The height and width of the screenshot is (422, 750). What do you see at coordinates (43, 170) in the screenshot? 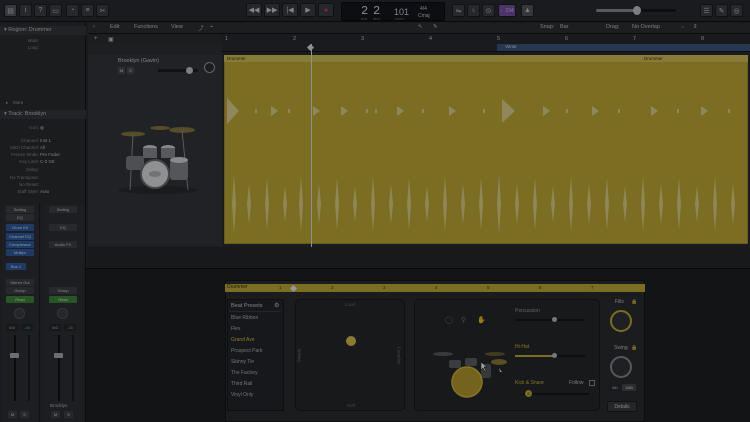
I see `inspector-row: Delay:` at bounding box center [43, 170].